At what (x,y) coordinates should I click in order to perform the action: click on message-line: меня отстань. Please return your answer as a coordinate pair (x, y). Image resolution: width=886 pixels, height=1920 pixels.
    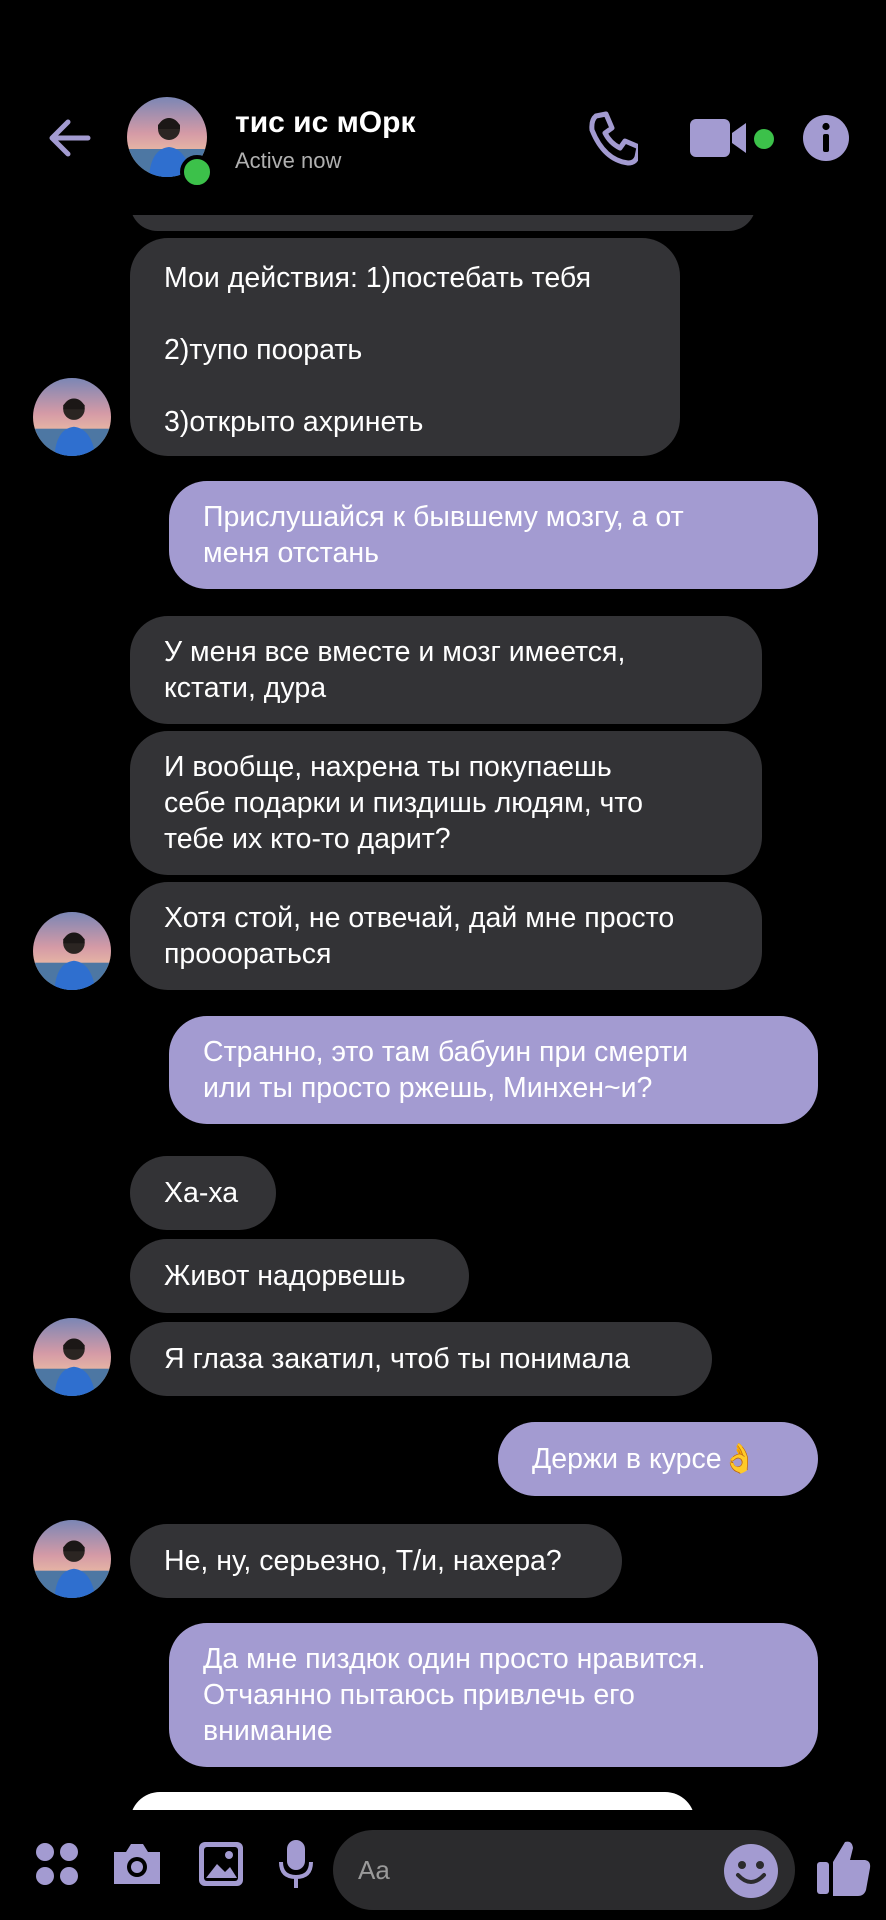
    Looking at the image, I should click on (291, 553).